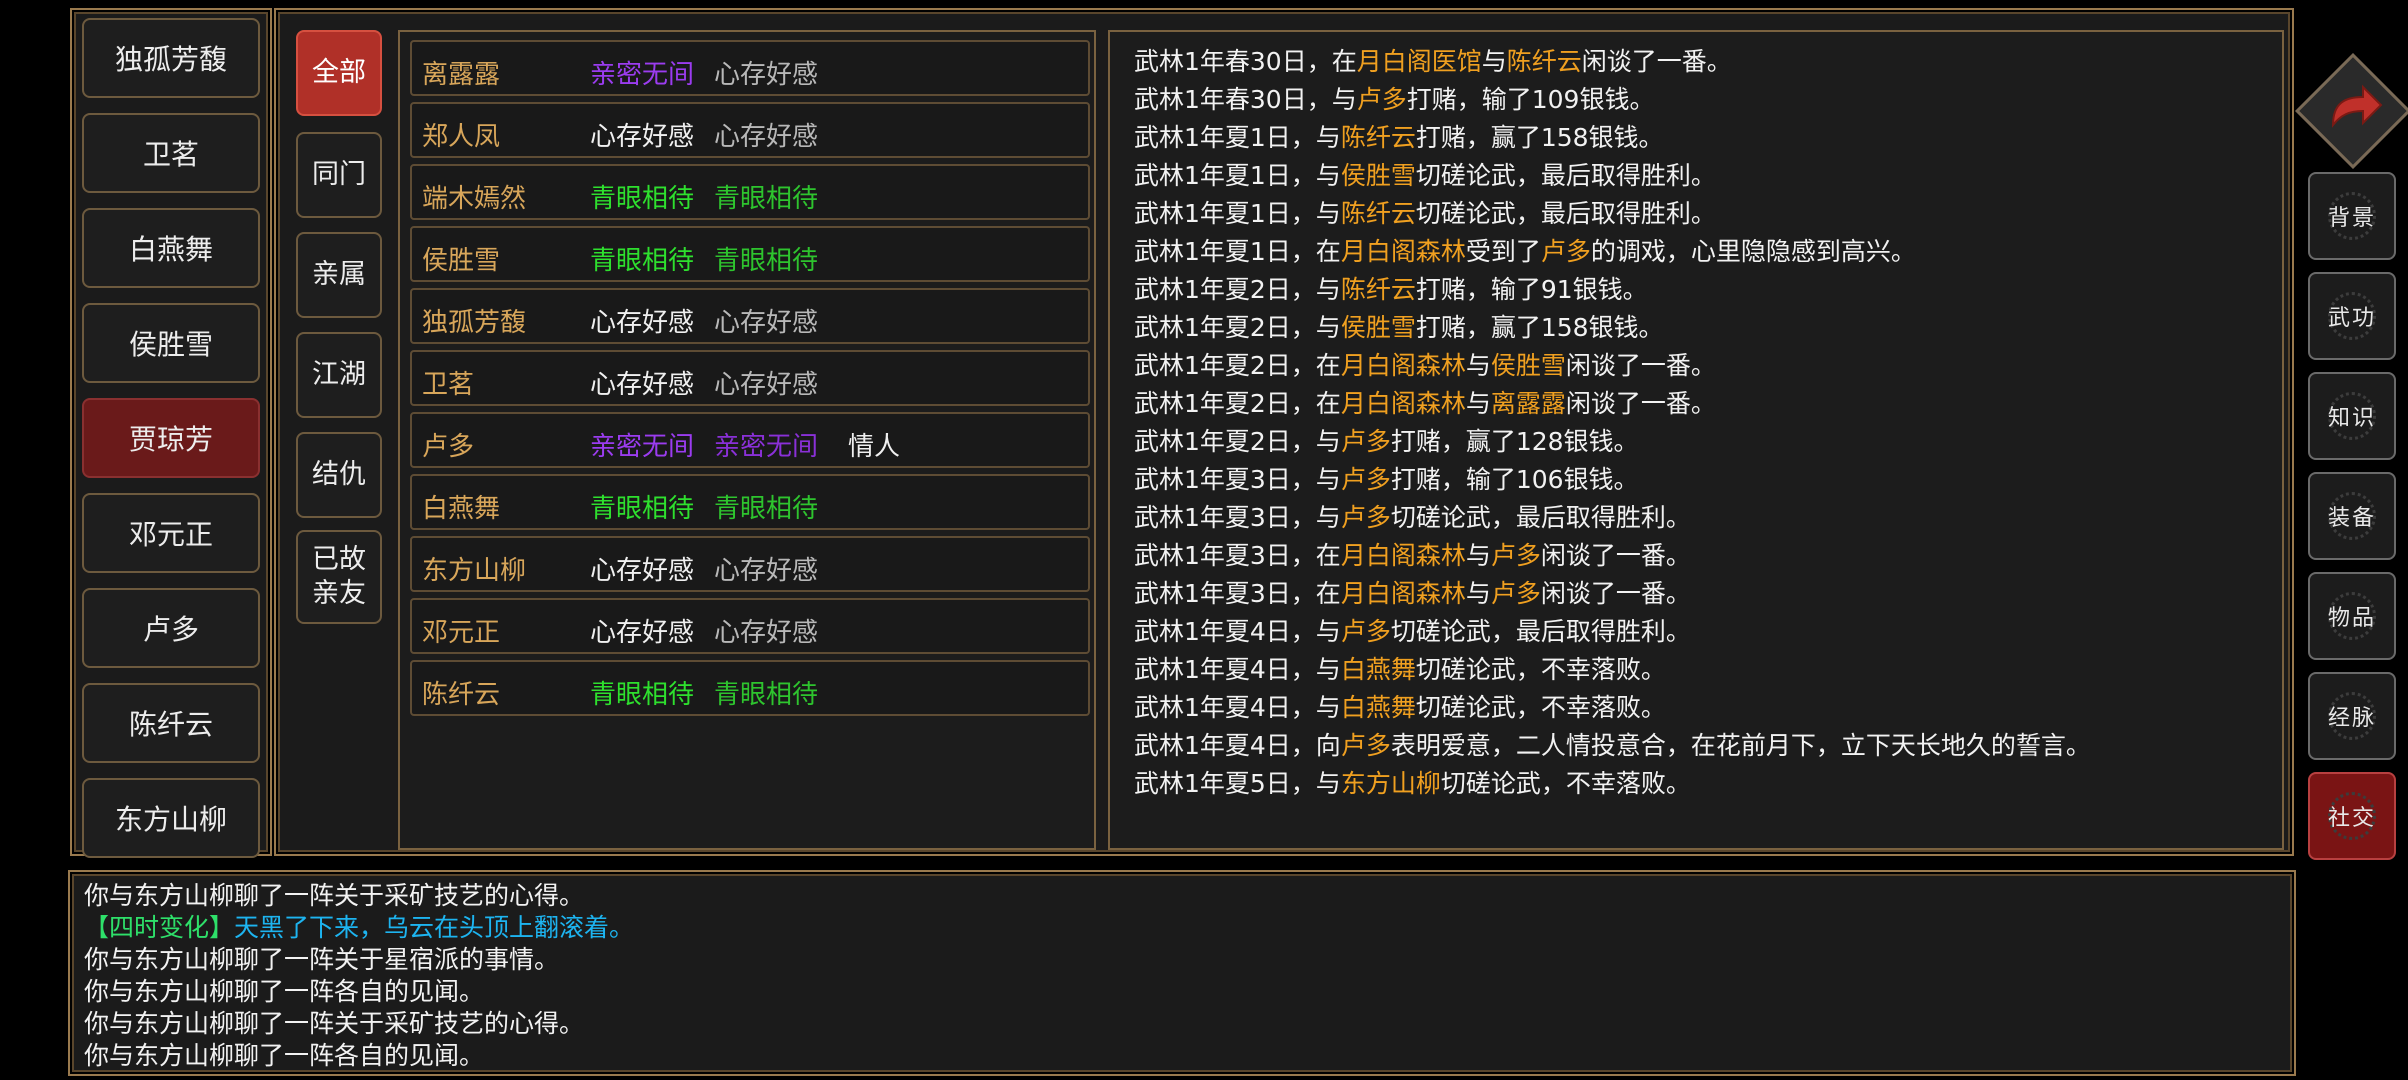 The height and width of the screenshot is (1080, 2408). Describe the element at coordinates (1514, 441) in the screenshot. I see `log-text: 打赌，赢了128银钱。` at that location.